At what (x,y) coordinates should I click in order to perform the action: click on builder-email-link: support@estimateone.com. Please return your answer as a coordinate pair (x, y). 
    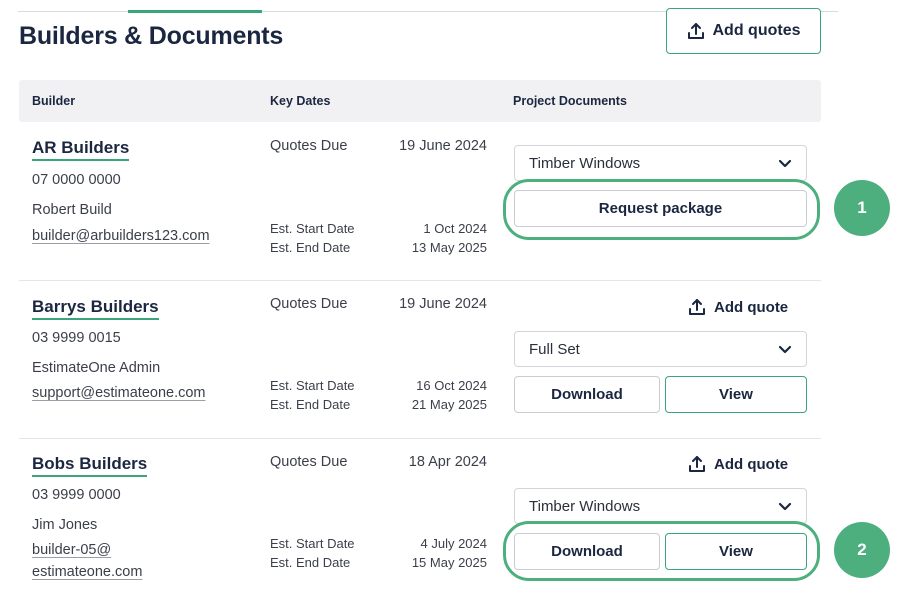
    Looking at the image, I should click on (119, 393).